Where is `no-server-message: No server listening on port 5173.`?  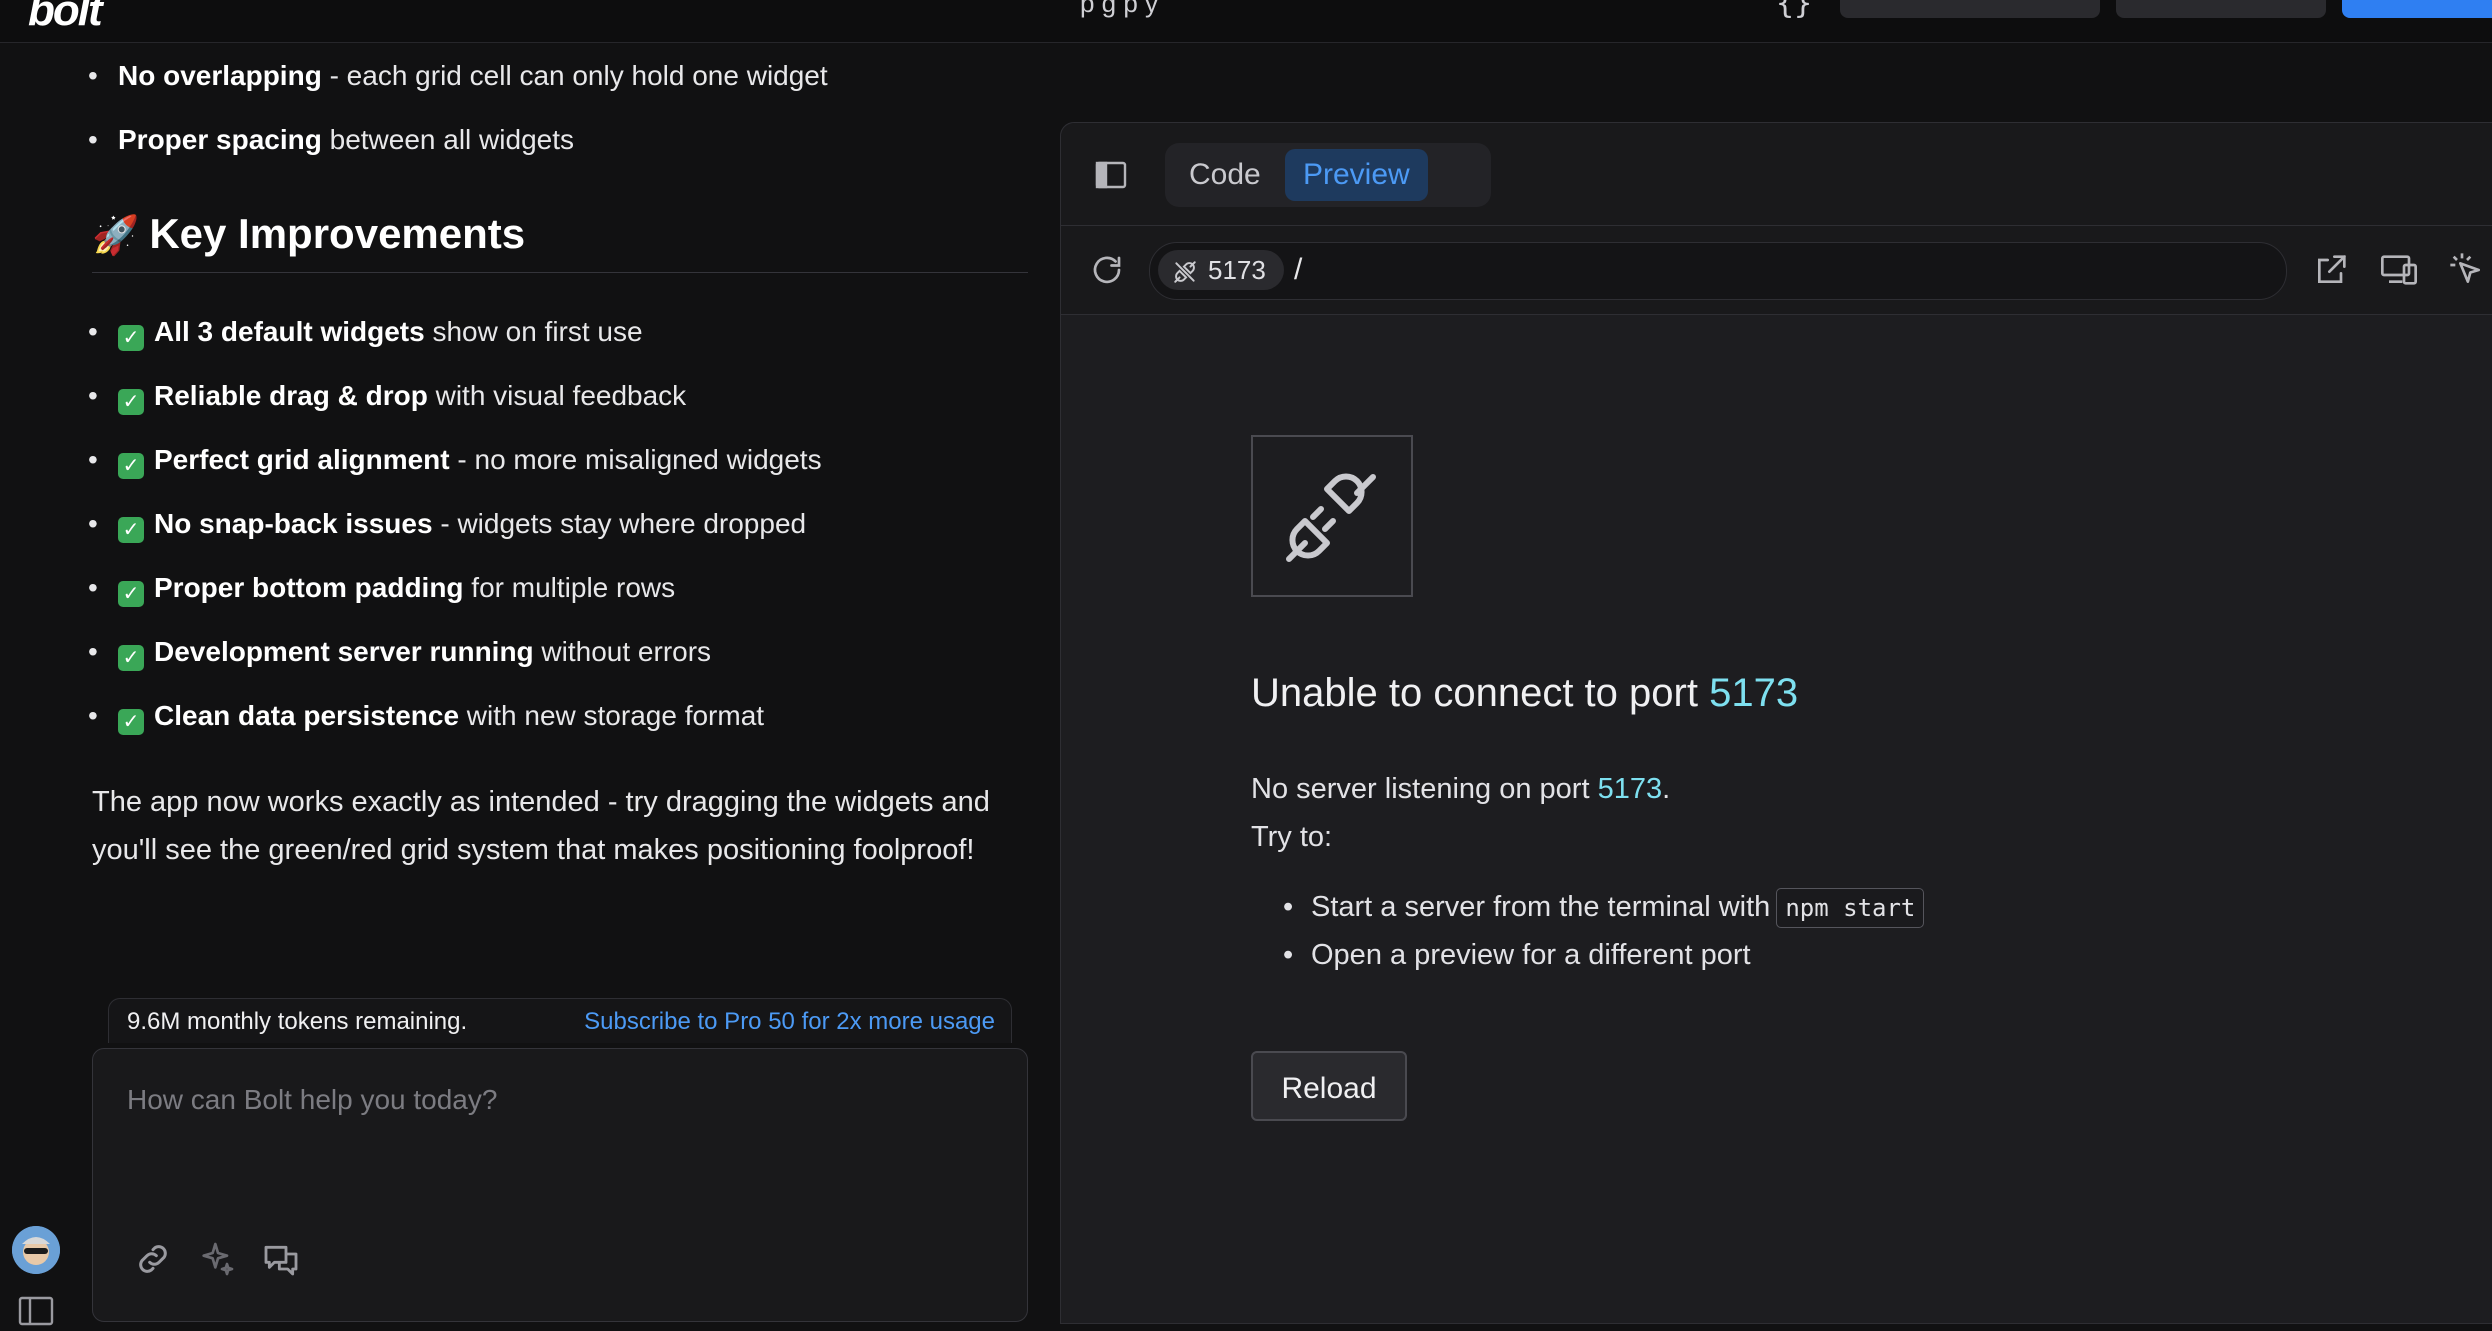 no-server-message: No server listening on port 5173. is located at coordinates (1461, 789).